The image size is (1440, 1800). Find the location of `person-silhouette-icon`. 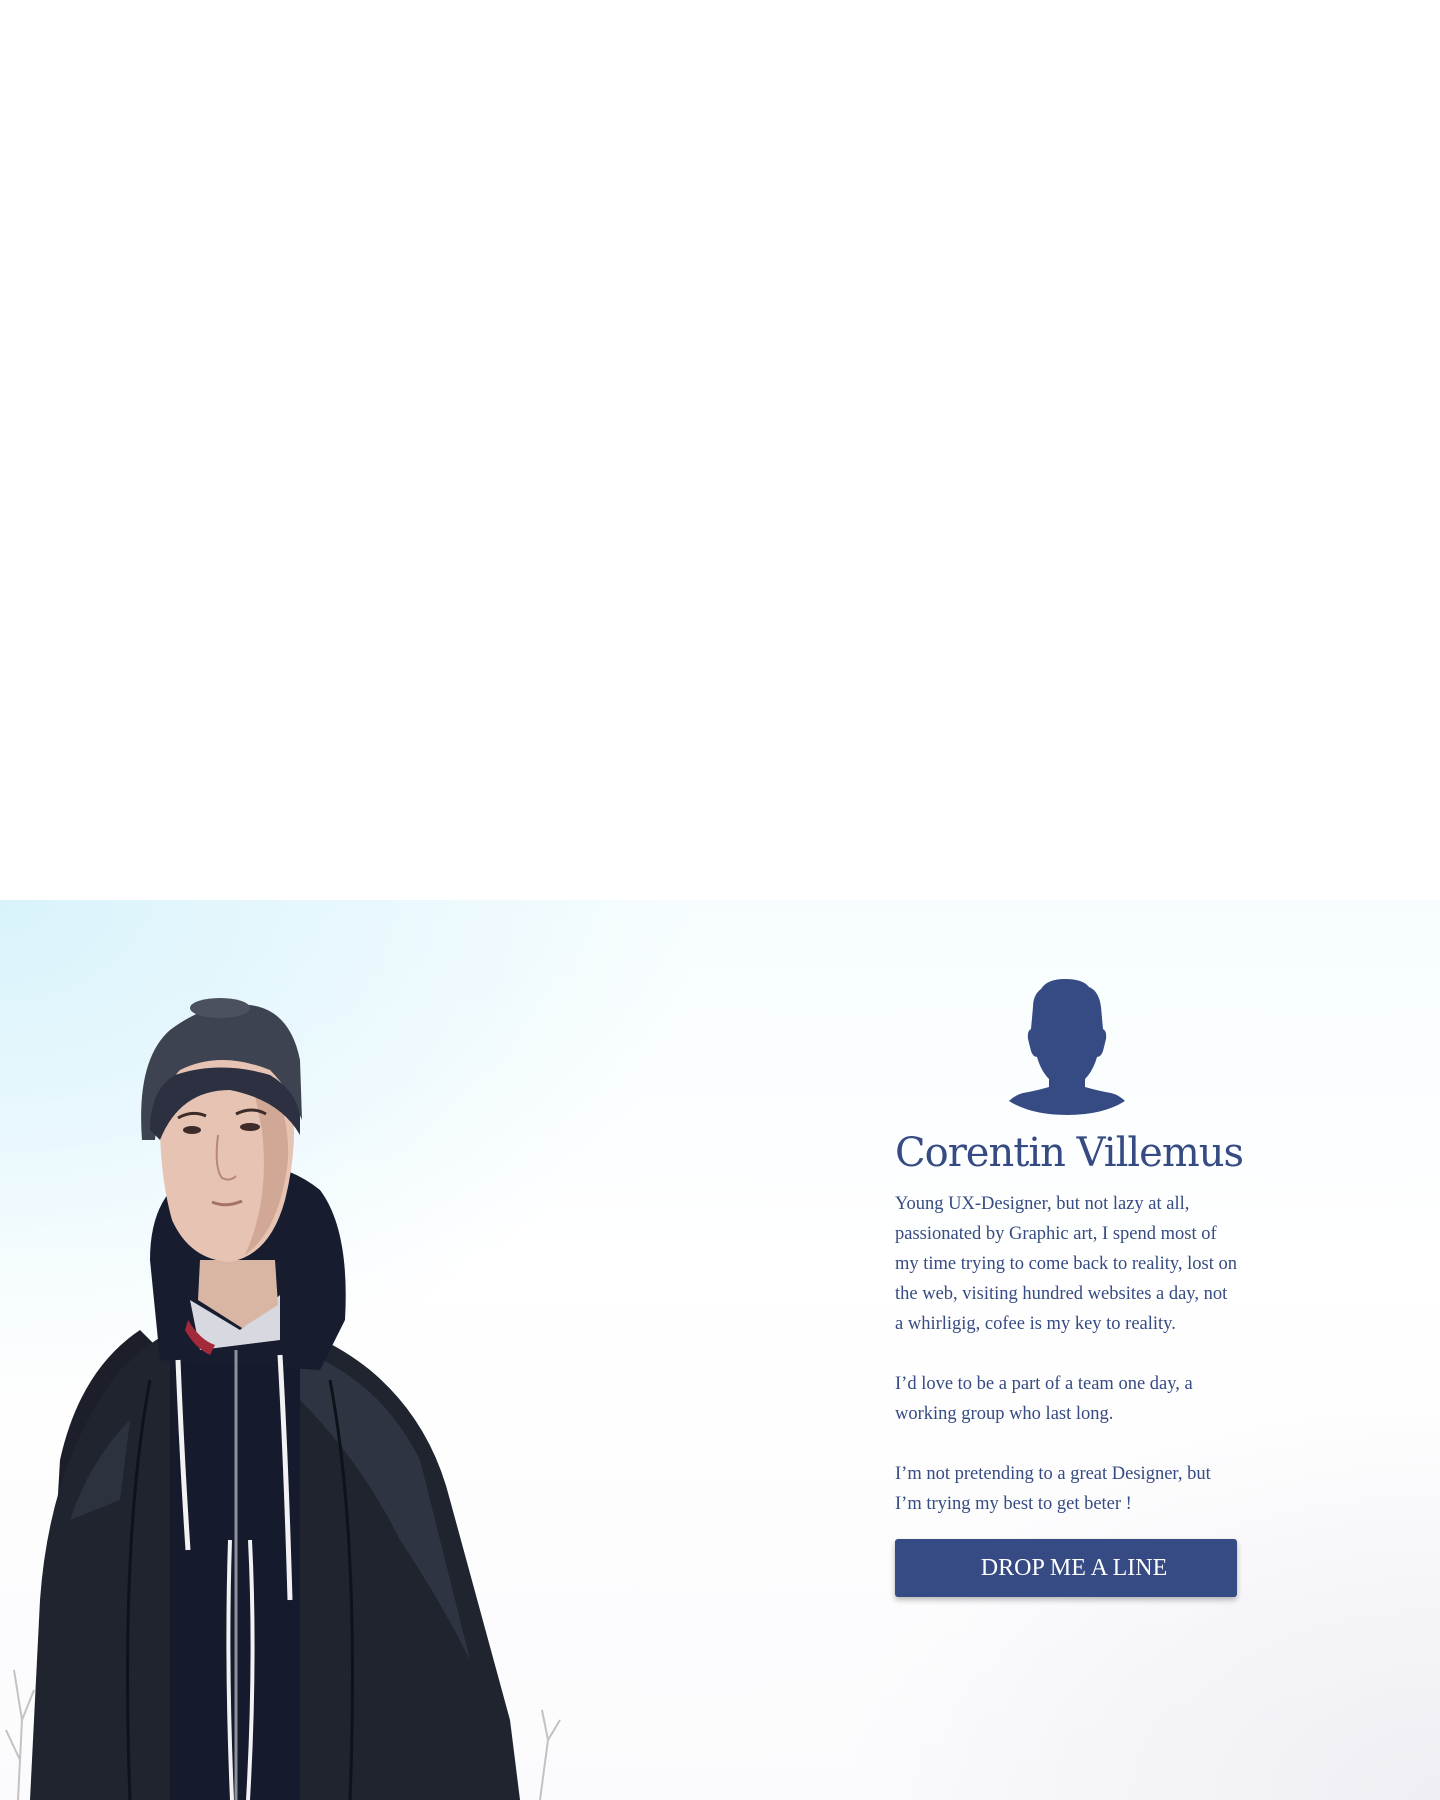

person-silhouette-icon is located at coordinates (1067, 1047).